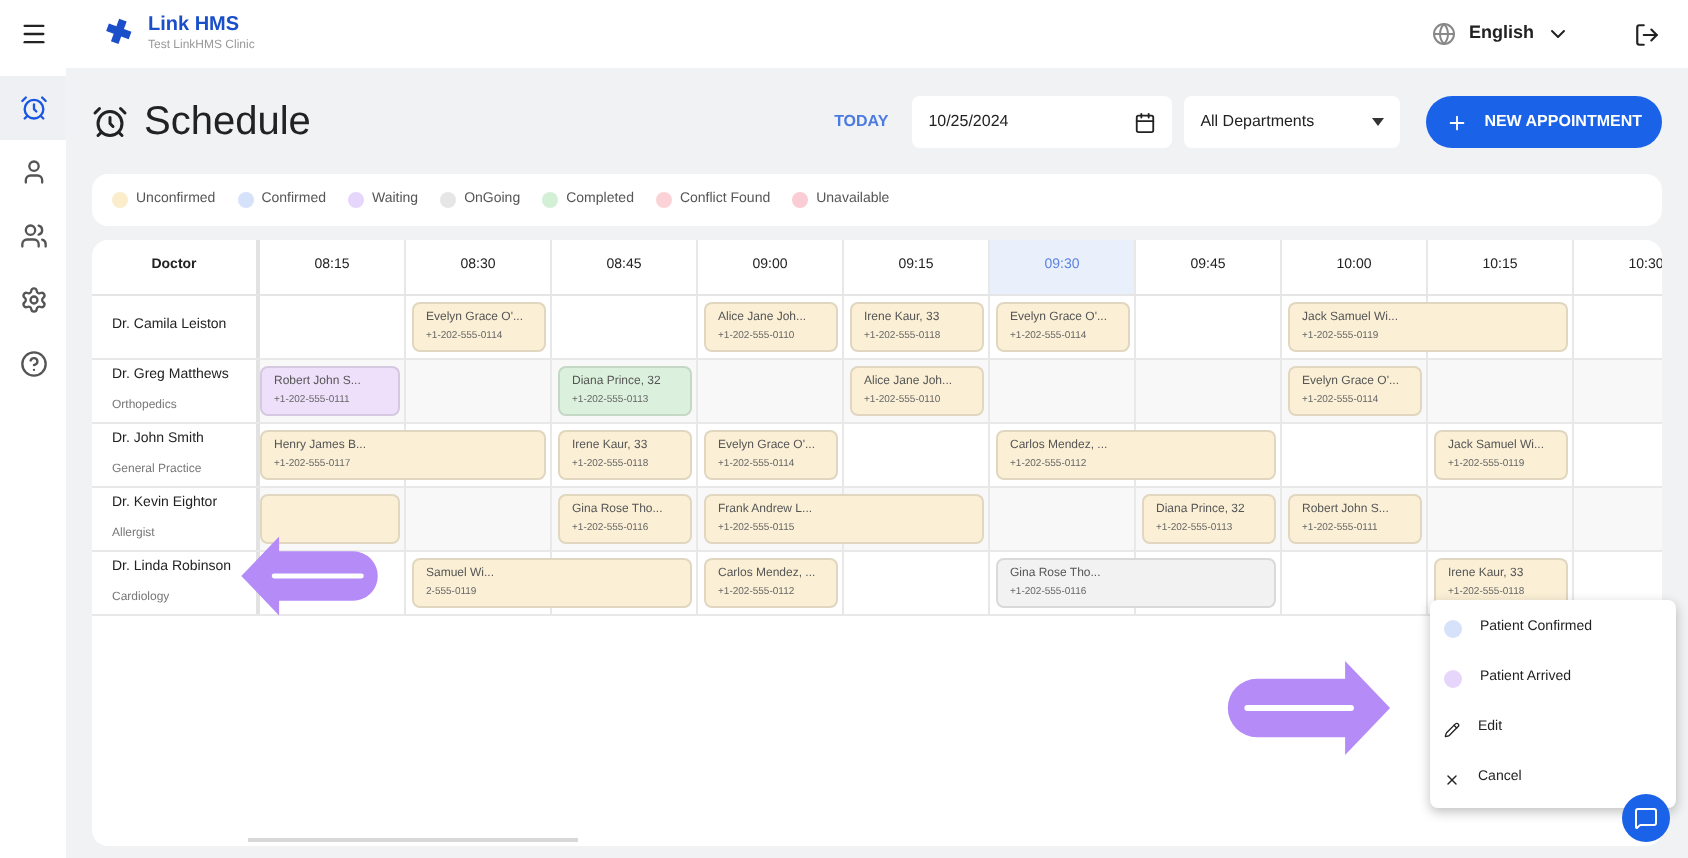  Describe the element at coordinates (413, 840) in the screenshot. I see `scrollbar` at that location.